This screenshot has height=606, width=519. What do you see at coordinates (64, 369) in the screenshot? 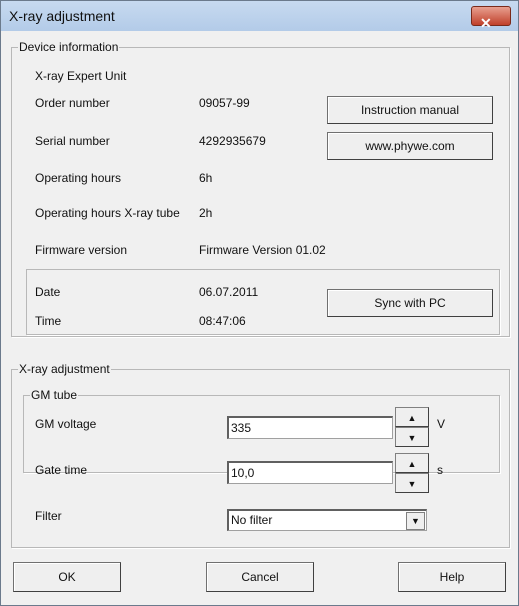
I see `group-legend: X-ray adjustment` at bounding box center [64, 369].